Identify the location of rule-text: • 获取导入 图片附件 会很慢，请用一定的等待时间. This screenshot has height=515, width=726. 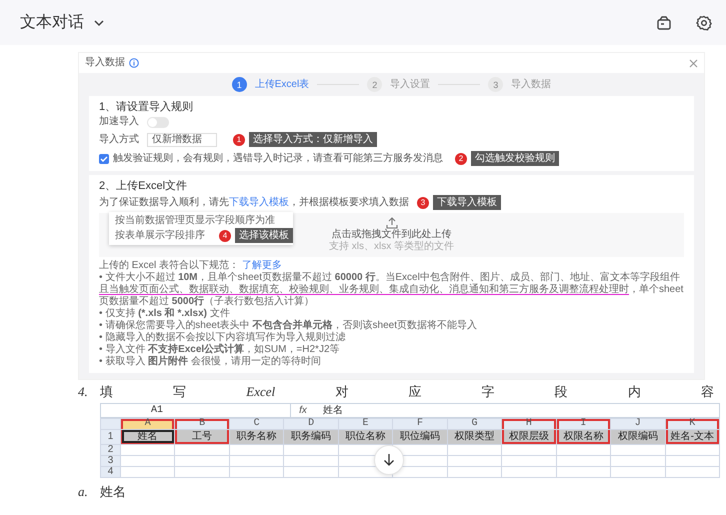
(210, 362).